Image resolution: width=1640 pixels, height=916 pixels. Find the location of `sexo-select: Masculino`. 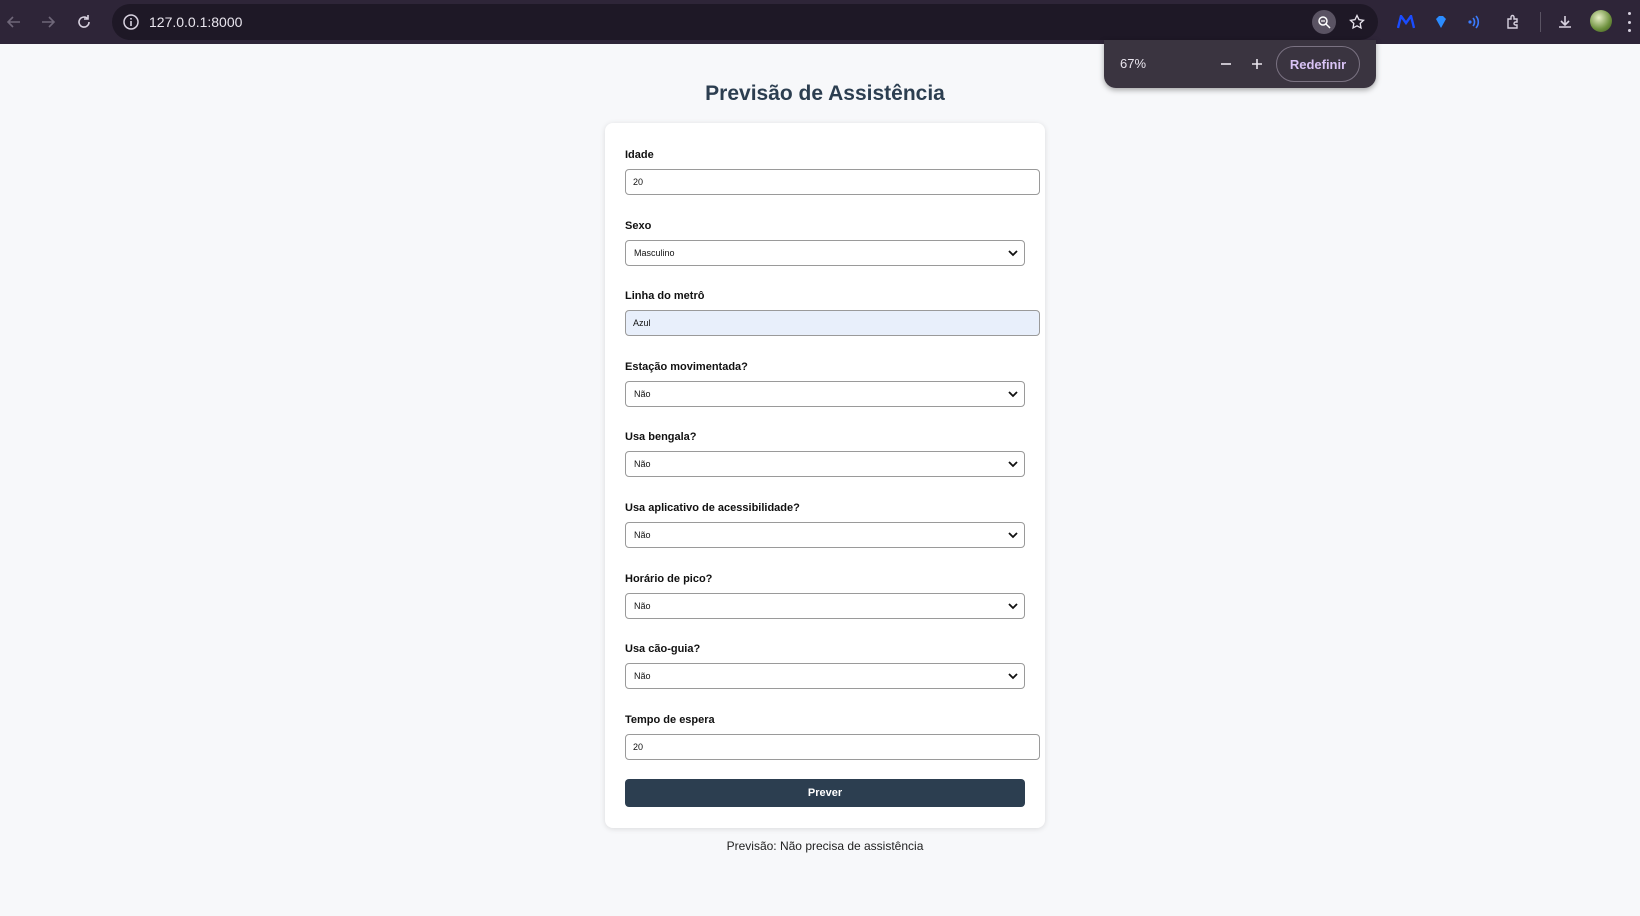

sexo-select: Masculino is located at coordinates (825, 253).